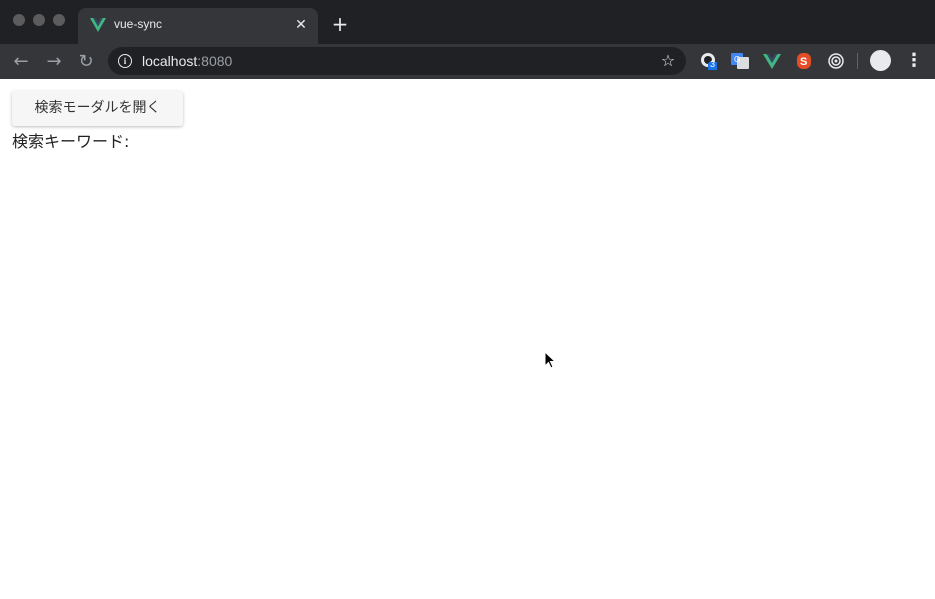 The width and height of the screenshot is (935, 599). Describe the element at coordinates (86, 62) in the screenshot. I see `reload-icon: ↻` at that location.